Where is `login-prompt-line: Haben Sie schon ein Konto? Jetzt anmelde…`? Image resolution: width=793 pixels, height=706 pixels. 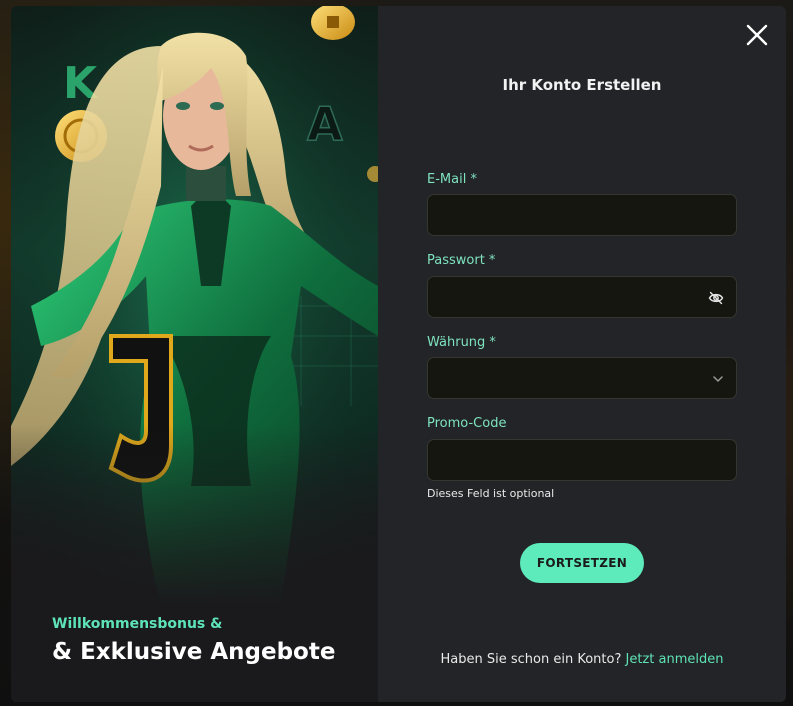 login-prompt-line: Haben Sie schon ein Konto? Jetzt anmelde… is located at coordinates (582, 659).